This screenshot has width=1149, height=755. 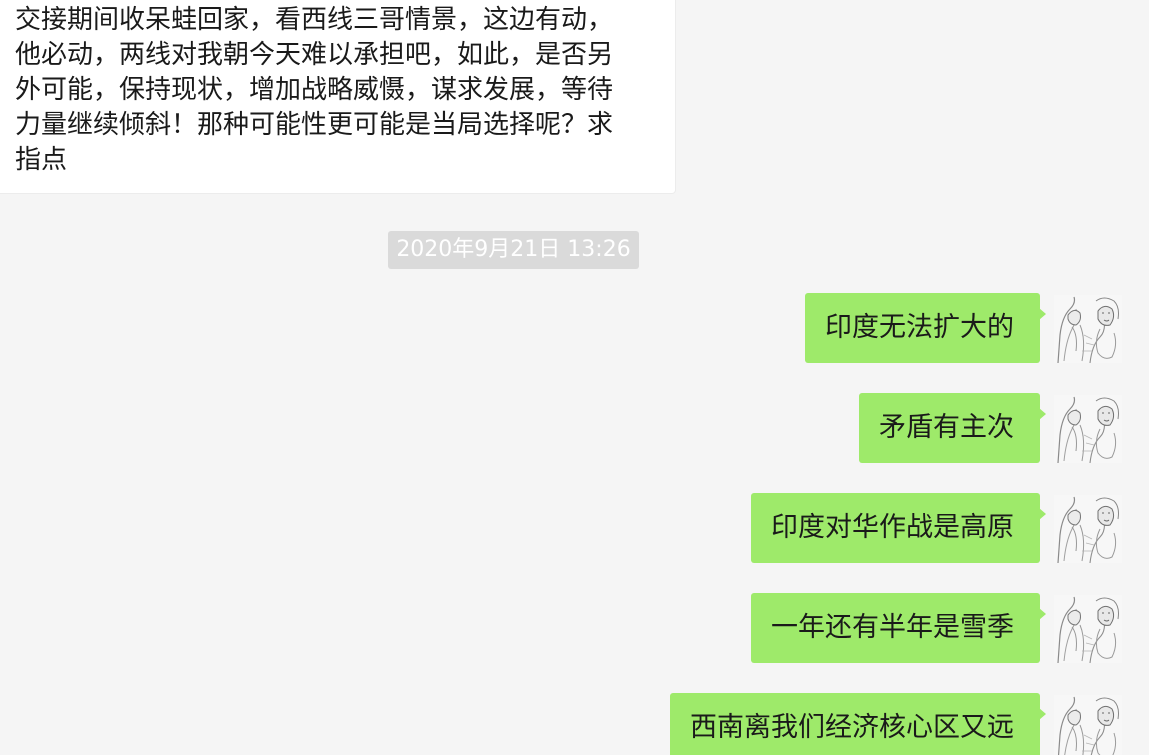 I want to click on outgoing-message-row: 西南离我们经济核心区又远, so click(x=574, y=724).